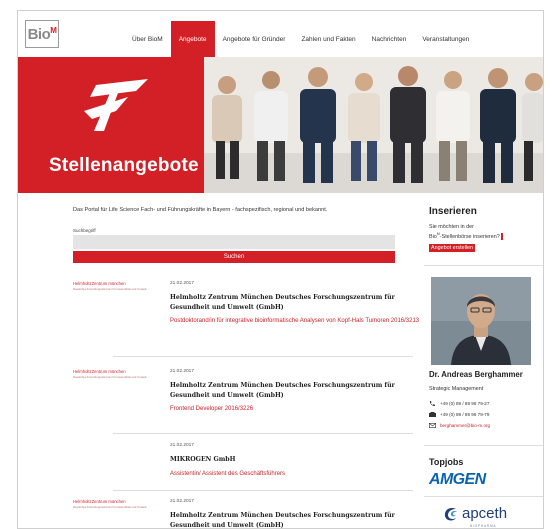  What do you see at coordinates (432, 414) in the screenshot?
I see `fax-icon` at bounding box center [432, 414].